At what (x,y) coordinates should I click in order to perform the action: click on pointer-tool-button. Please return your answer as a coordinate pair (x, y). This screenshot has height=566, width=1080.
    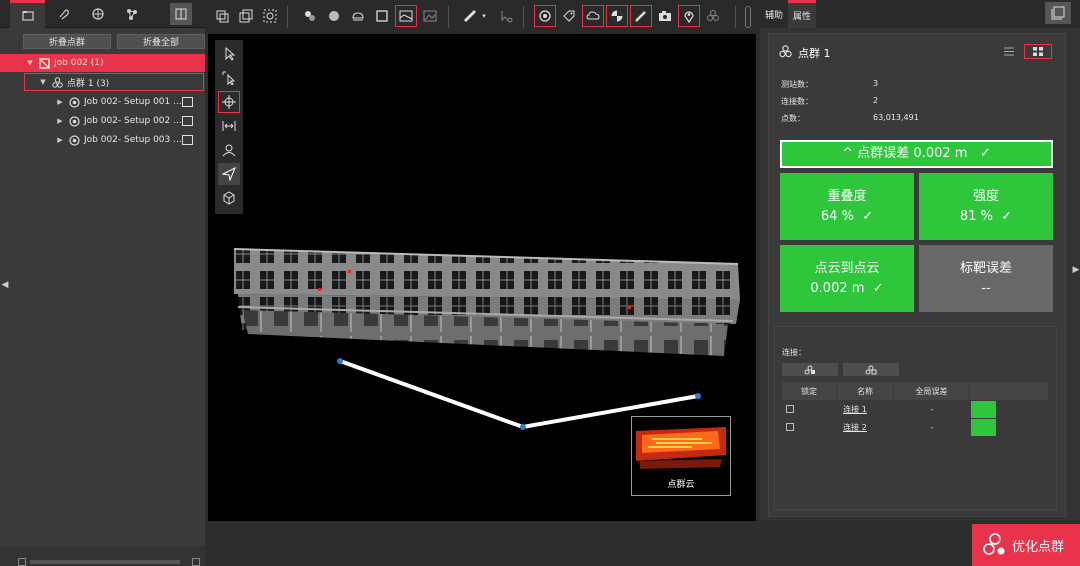
    Looking at the image, I should click on (229, 54).